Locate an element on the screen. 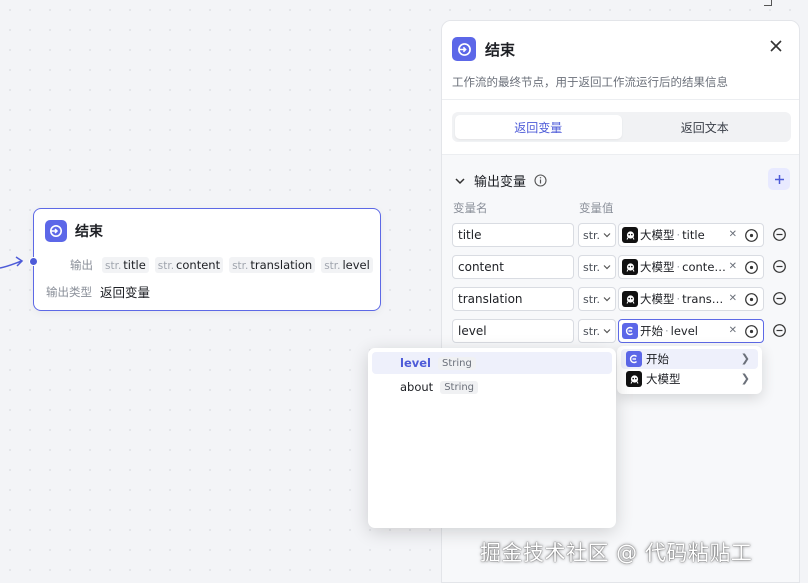 This screenshot has height=583, width=808. variable-picker-menu: level String about String is located at coordinates (492, 438).